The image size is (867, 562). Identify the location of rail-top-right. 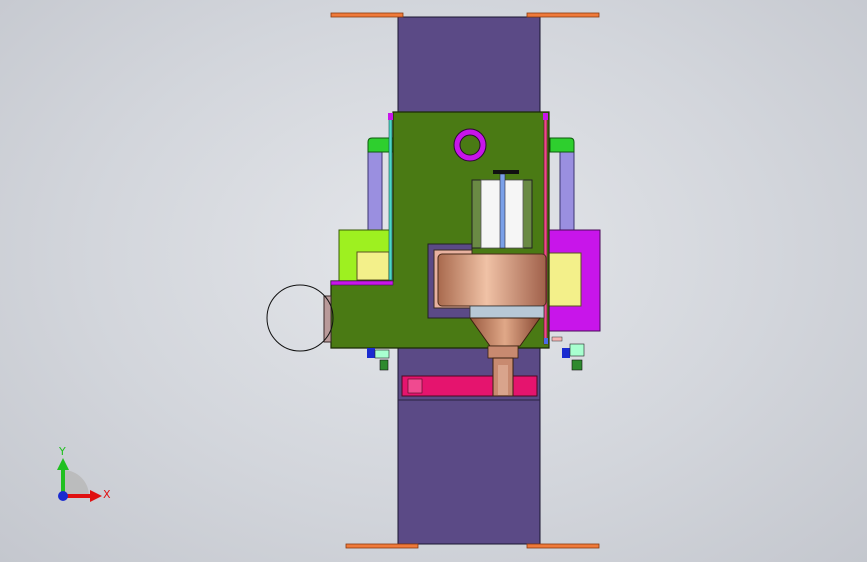
(563, 15).